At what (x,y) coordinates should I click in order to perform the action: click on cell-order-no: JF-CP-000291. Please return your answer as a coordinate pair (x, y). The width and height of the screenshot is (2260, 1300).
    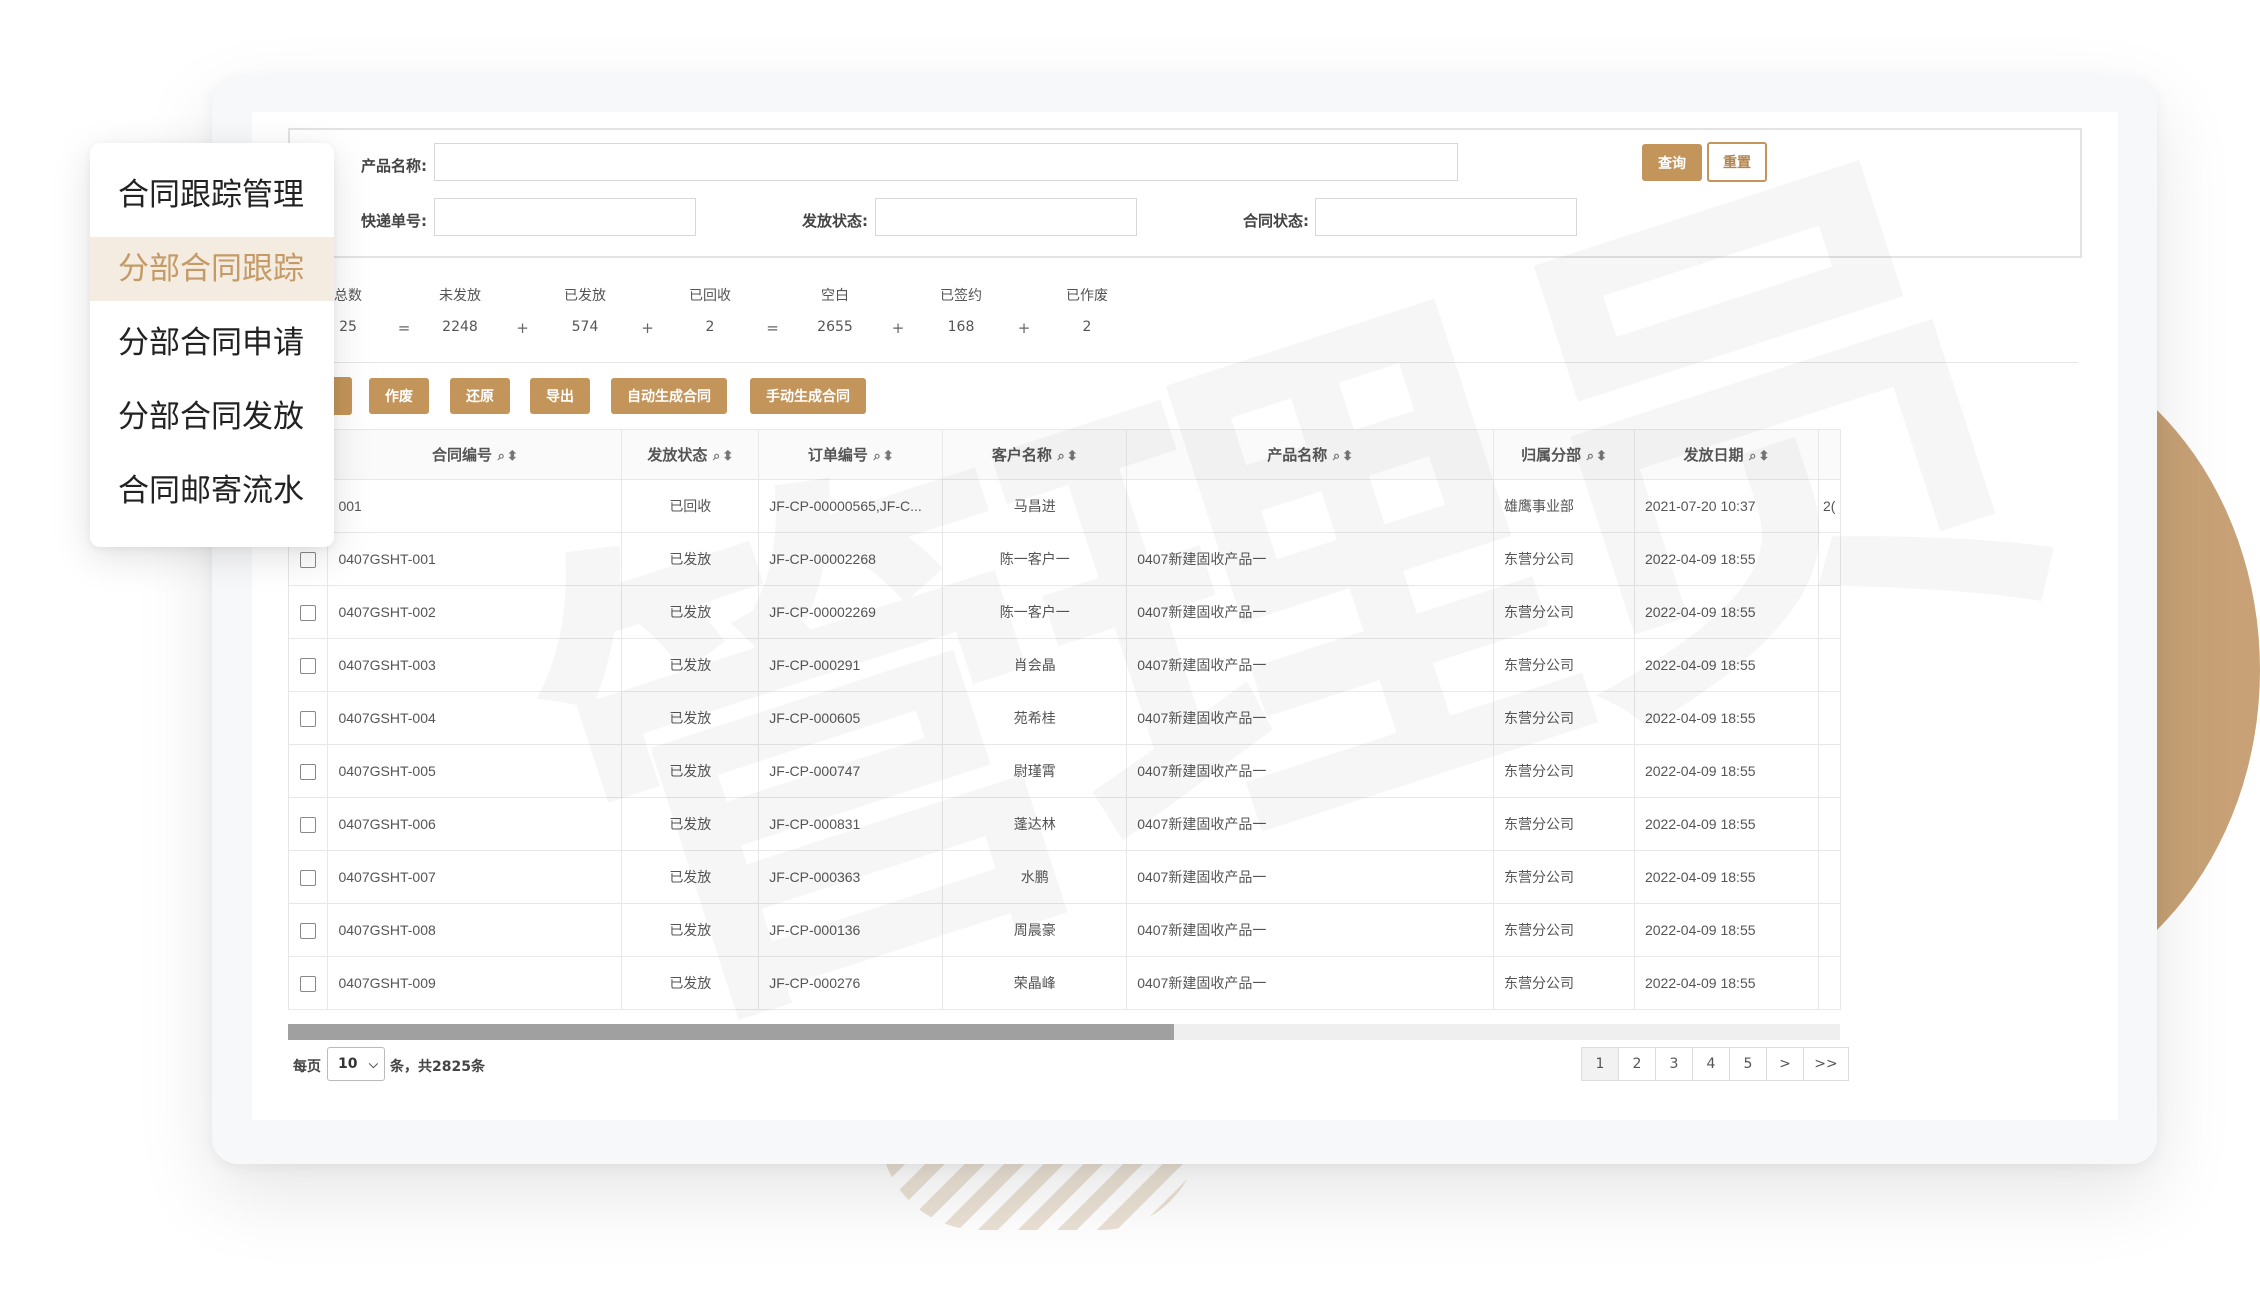
    Looking at the image, I should click on (851, 665).